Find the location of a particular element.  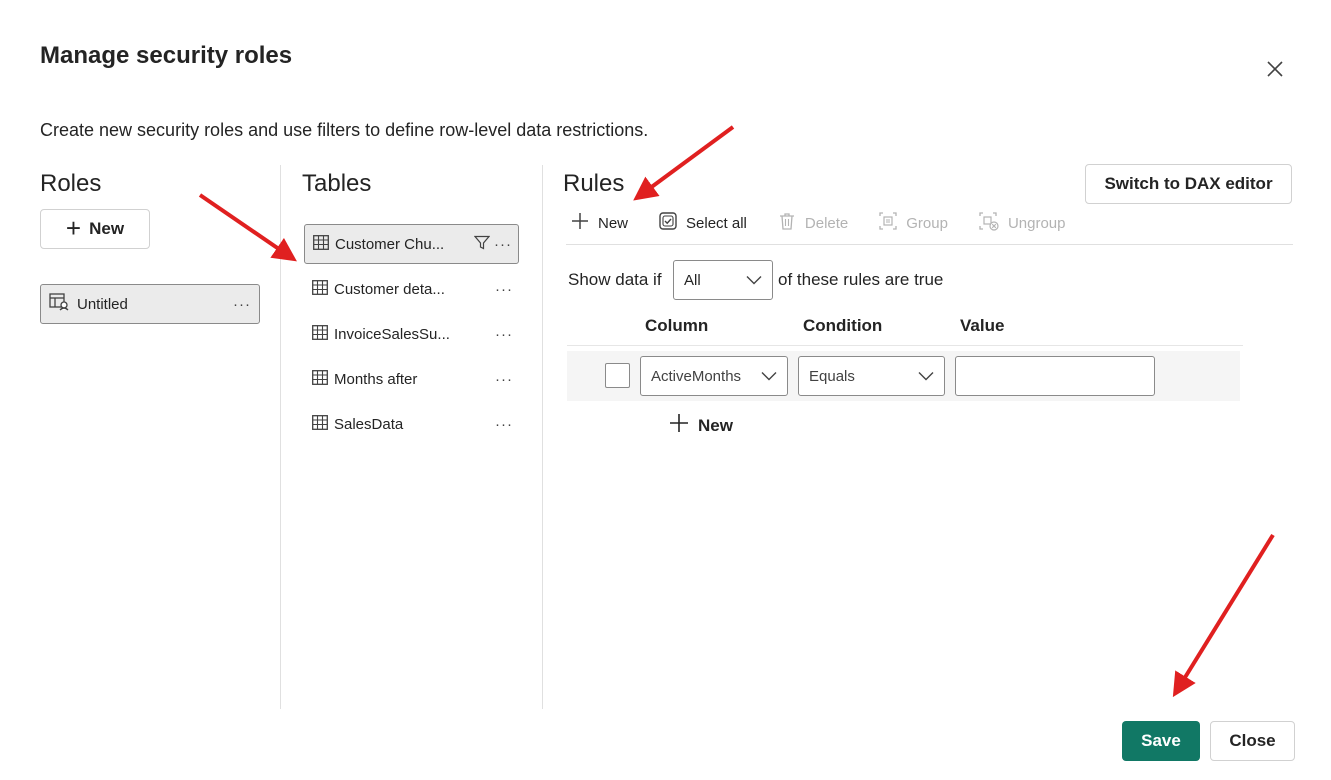

header-divider is located at coordinates (905, 345).